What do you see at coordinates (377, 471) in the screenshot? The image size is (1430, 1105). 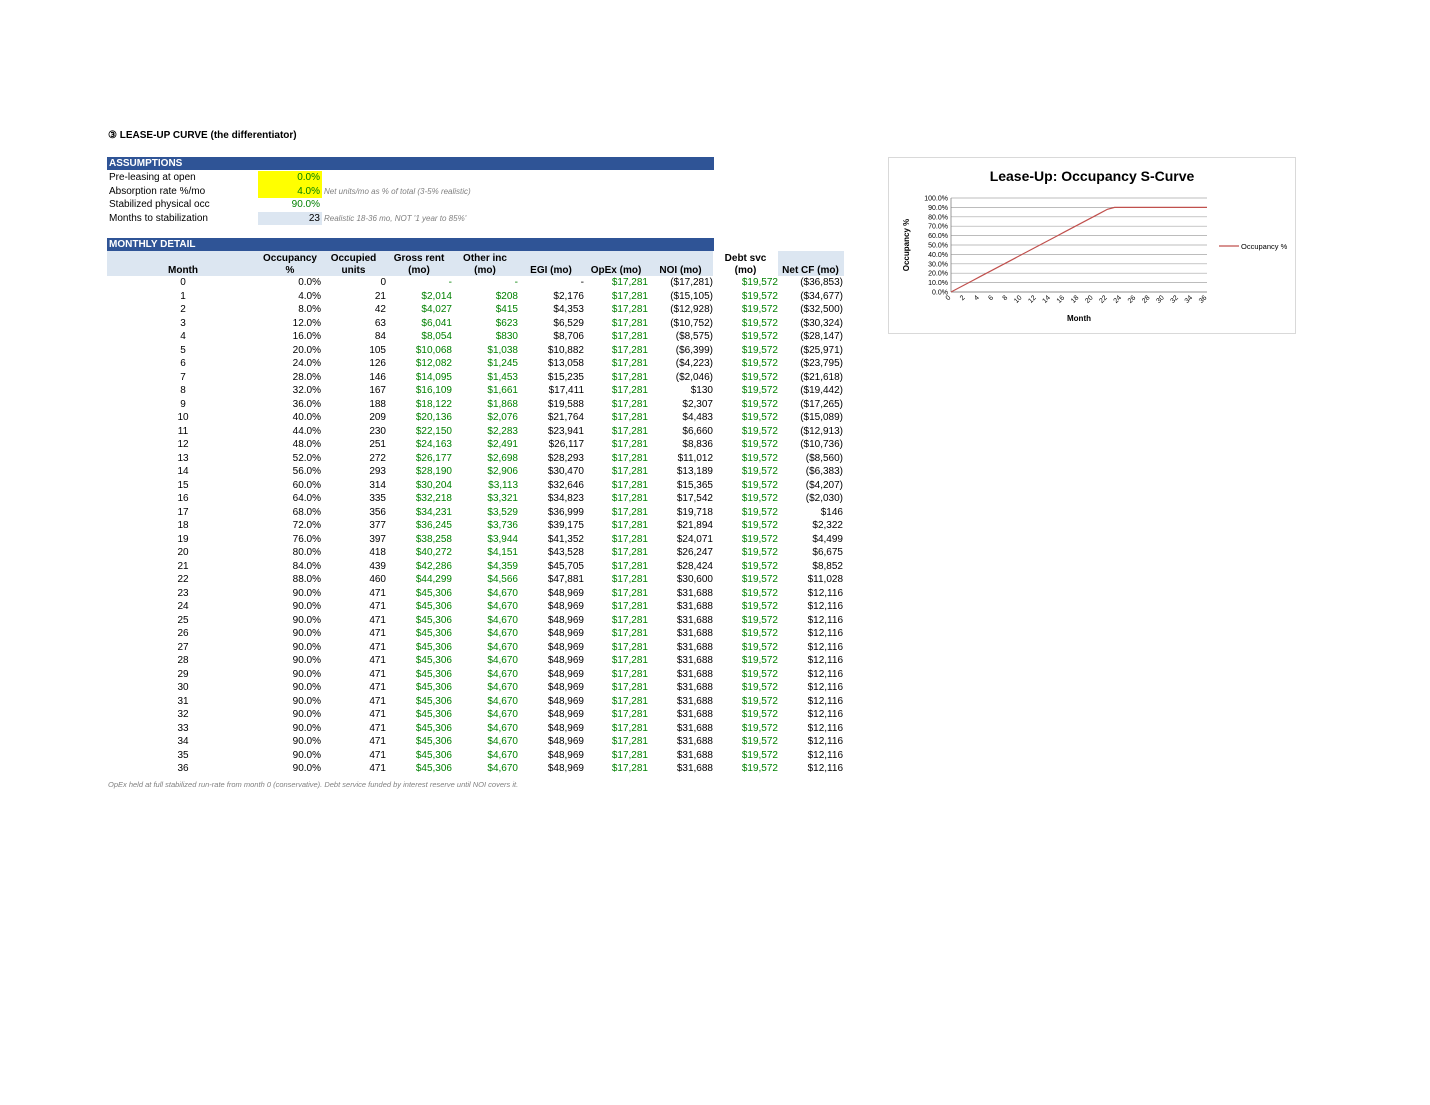 I see `table-cell: 293` at bounding box center [377, 471].